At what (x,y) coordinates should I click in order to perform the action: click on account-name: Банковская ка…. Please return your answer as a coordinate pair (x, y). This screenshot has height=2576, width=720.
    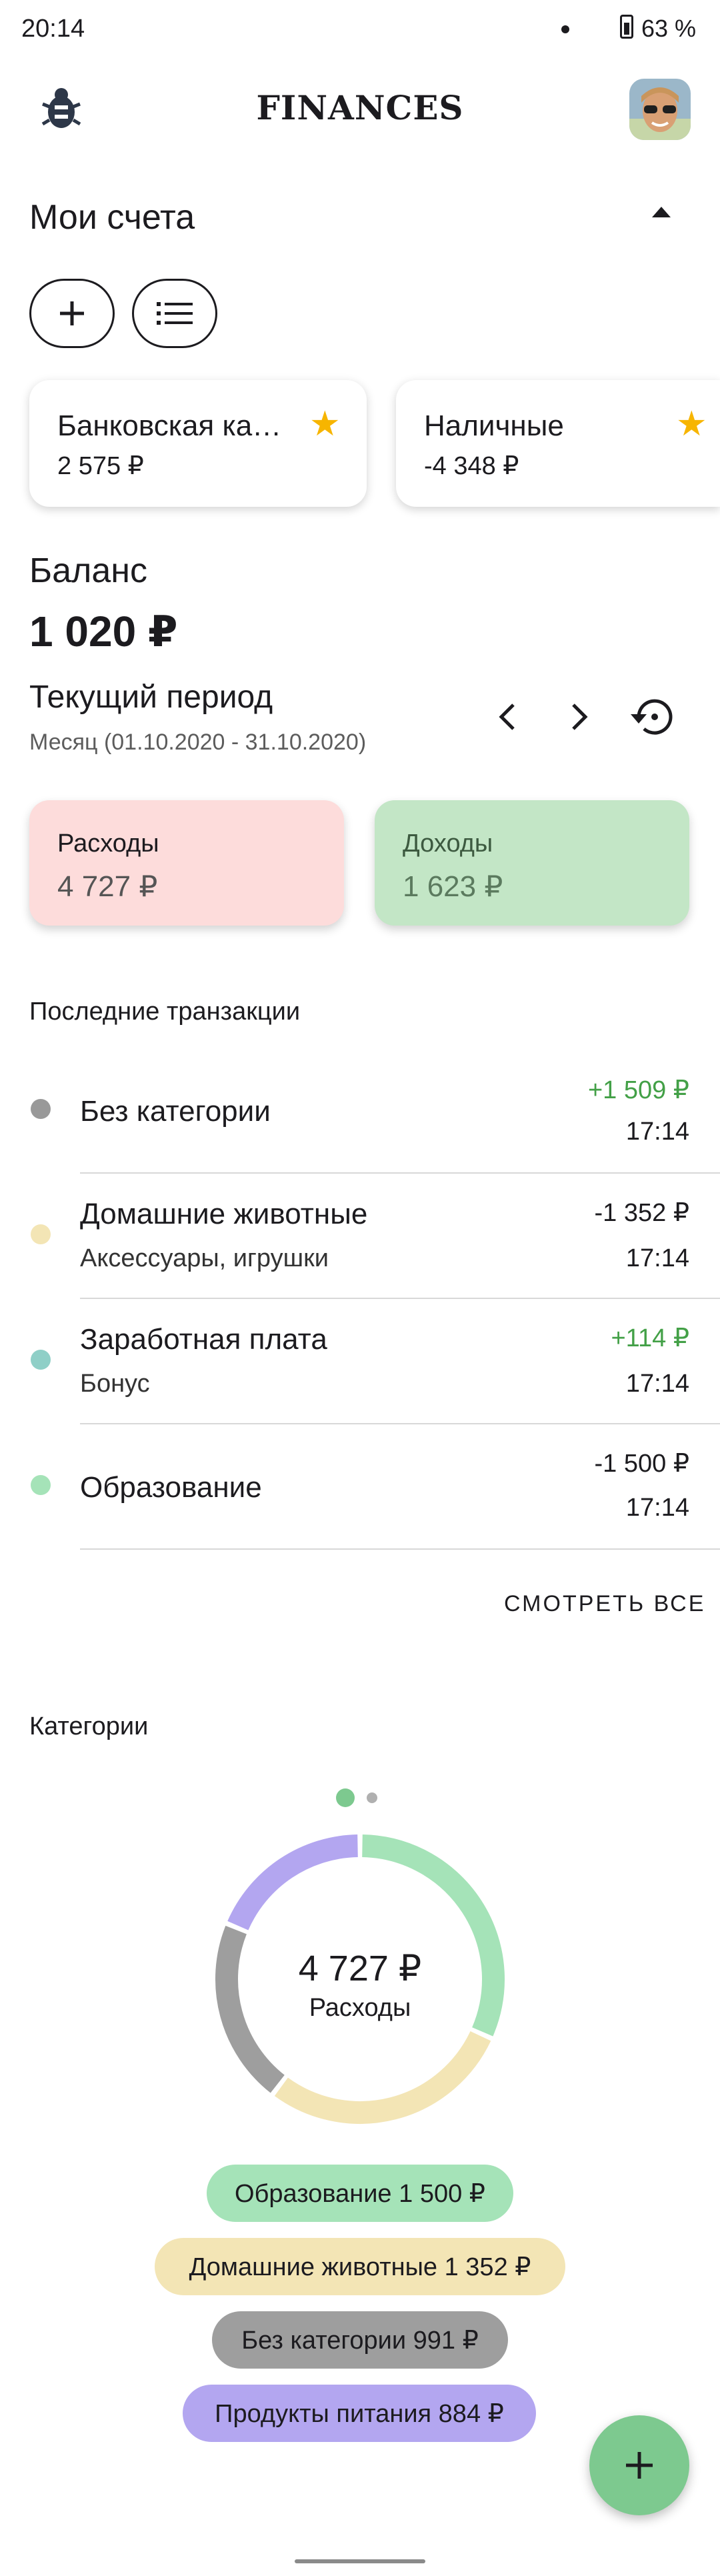
    Looking at the image, I should click on (169, 425).